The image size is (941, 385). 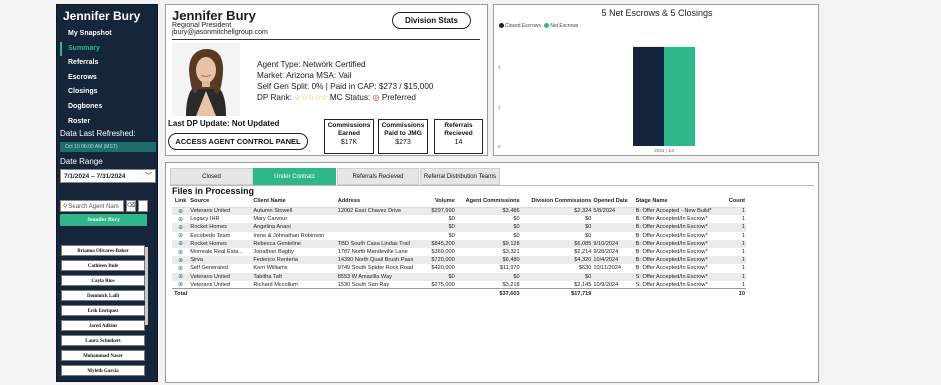 I want to click on table-cell: Mary Carvour, so click(x=270, y=219).